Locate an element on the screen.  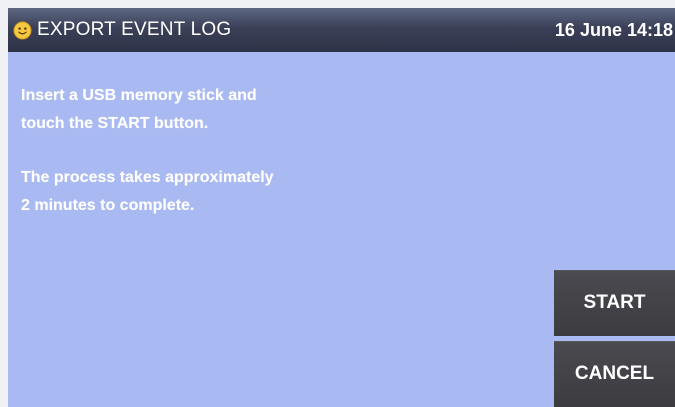
cancel-button: CANCEL is located at coordinates (614, 374).